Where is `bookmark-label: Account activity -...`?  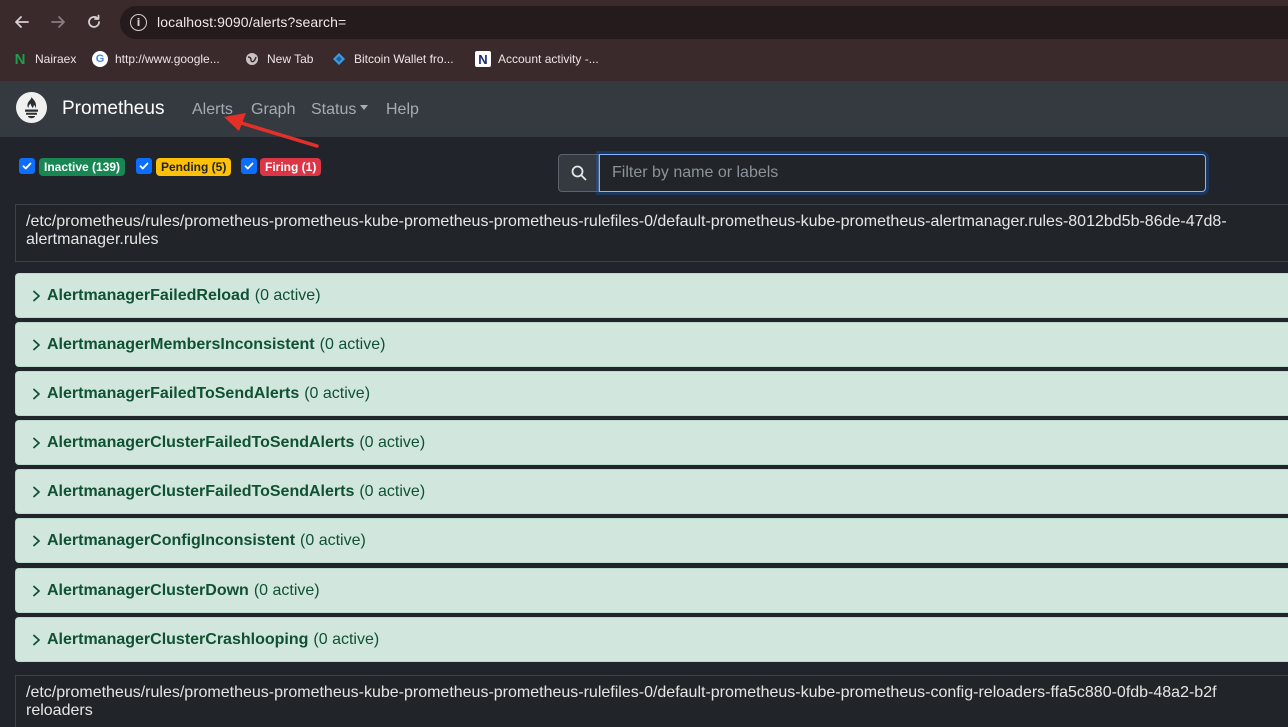 bookmark-label: Account activity -... is located at coordinates (548, 59).